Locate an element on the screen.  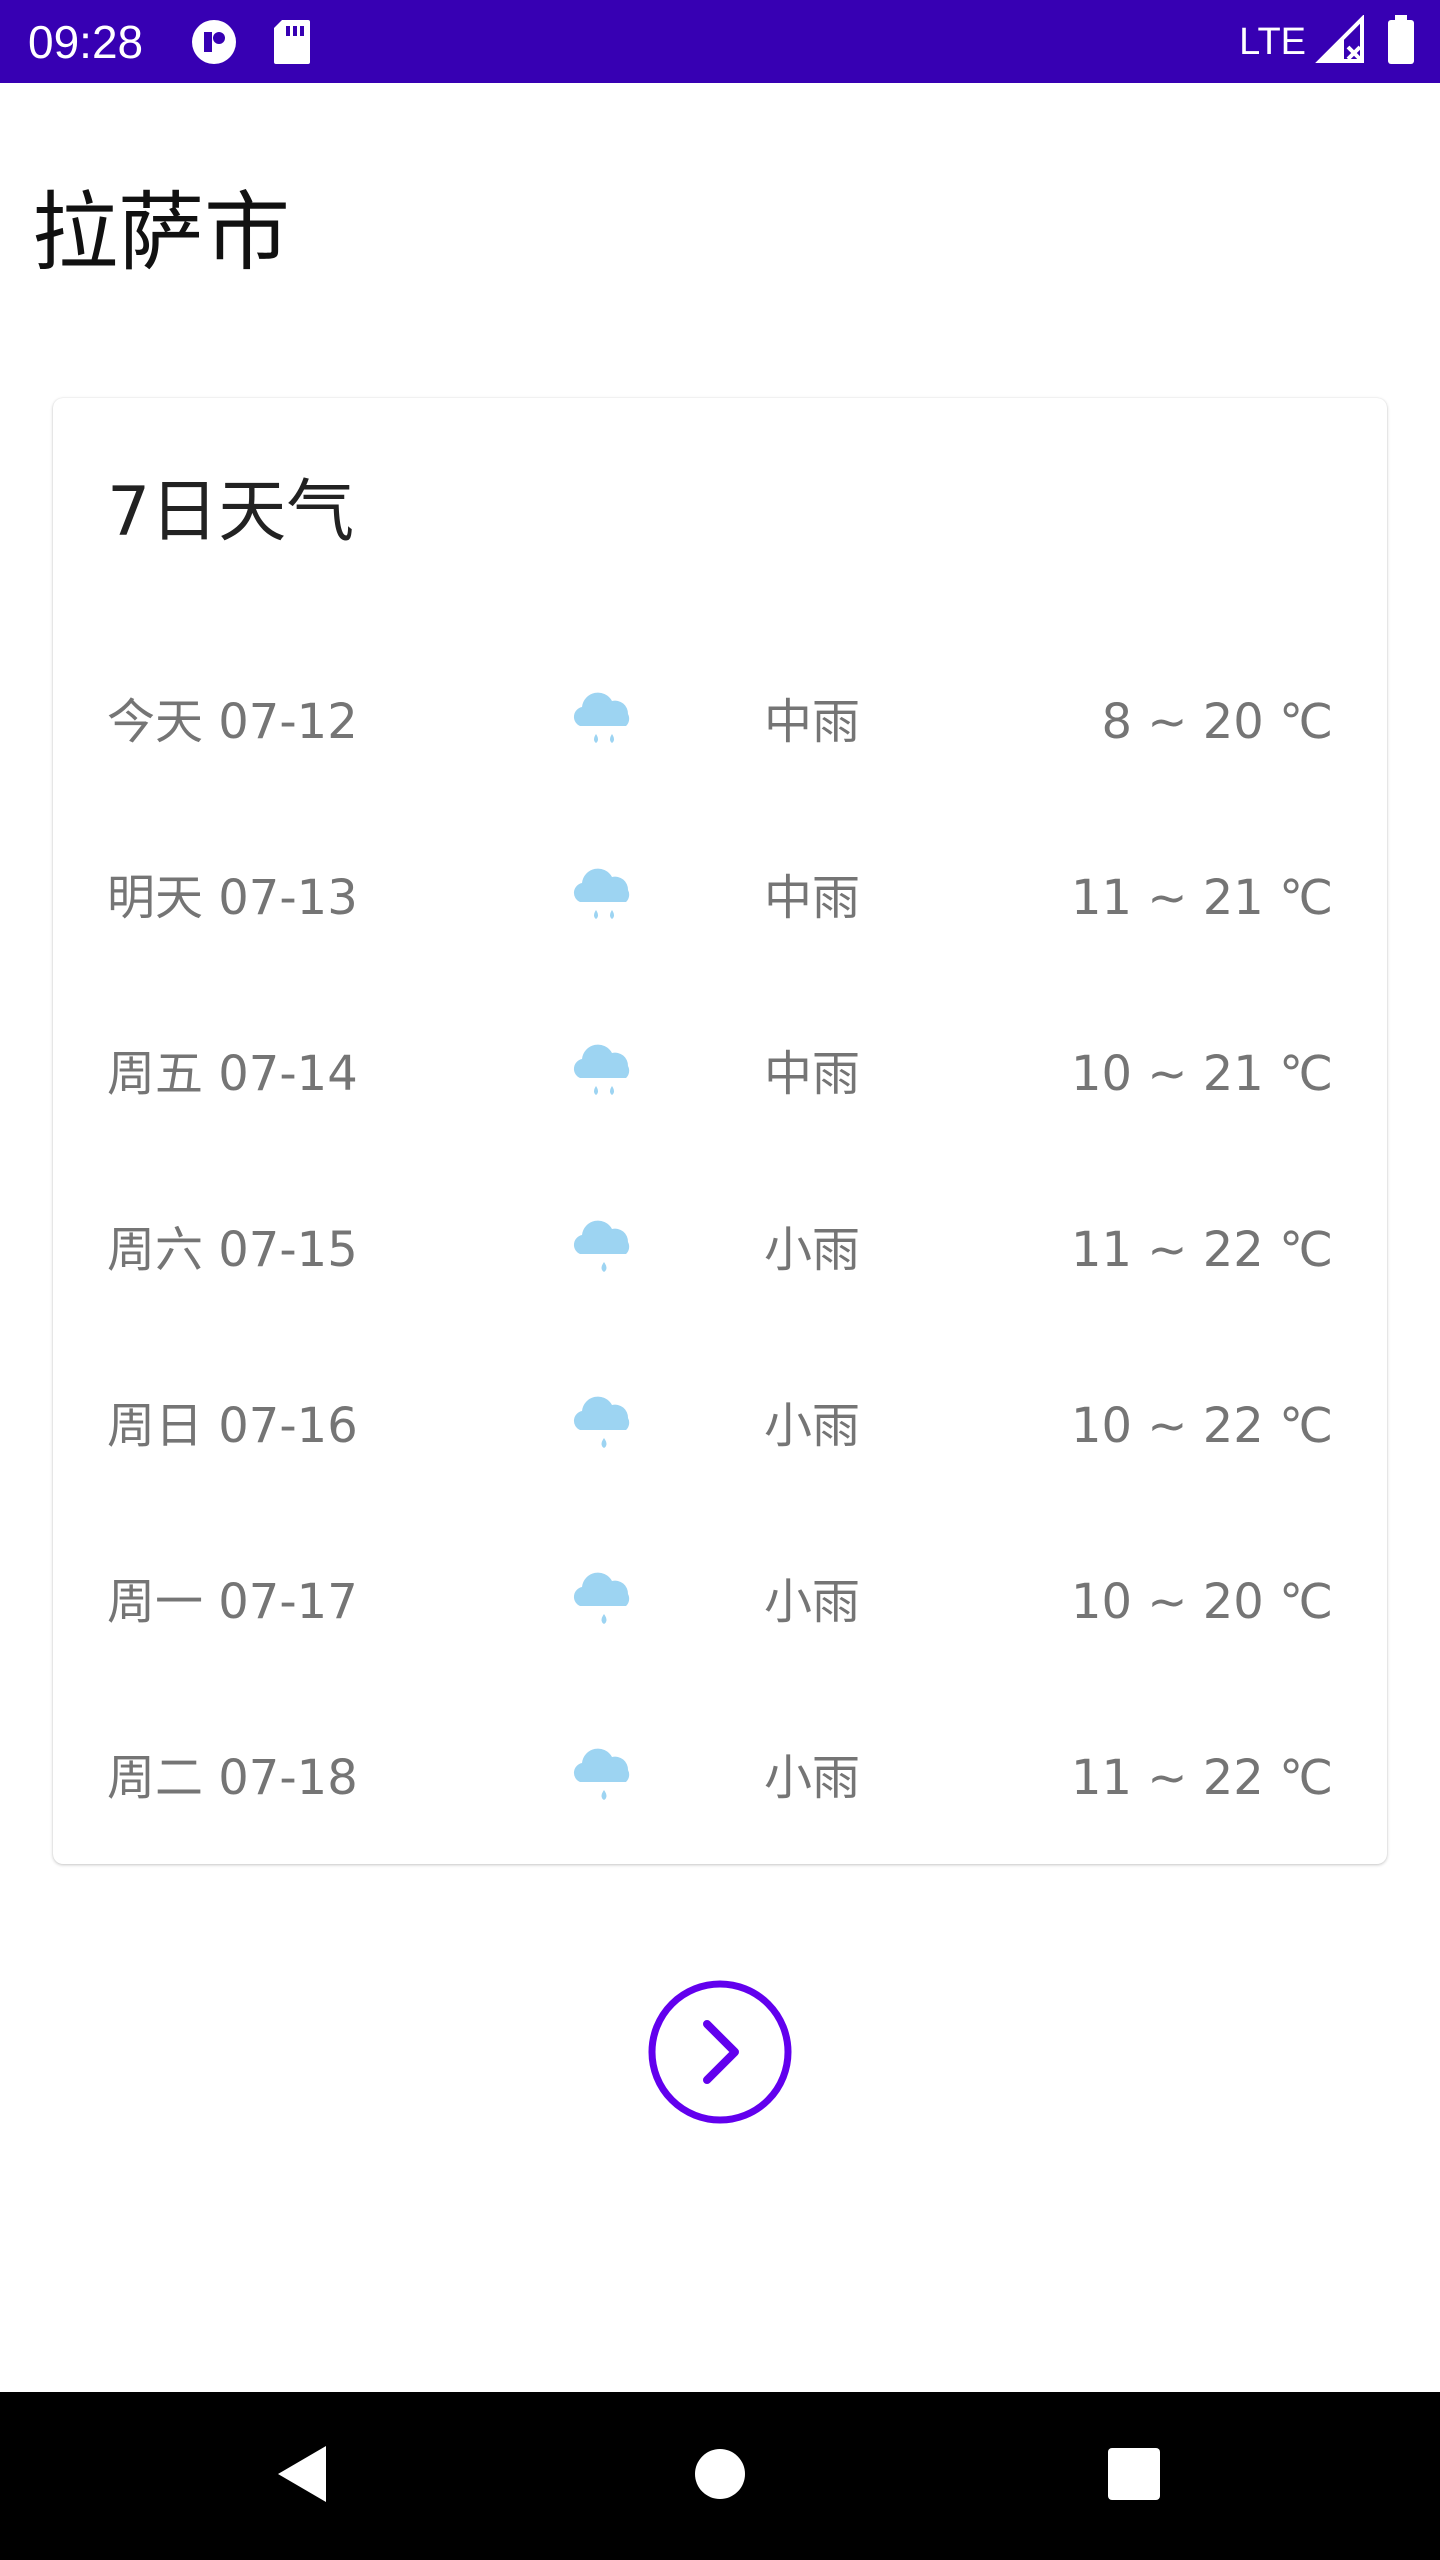
back-icon is located at coordinates (302, 2474).